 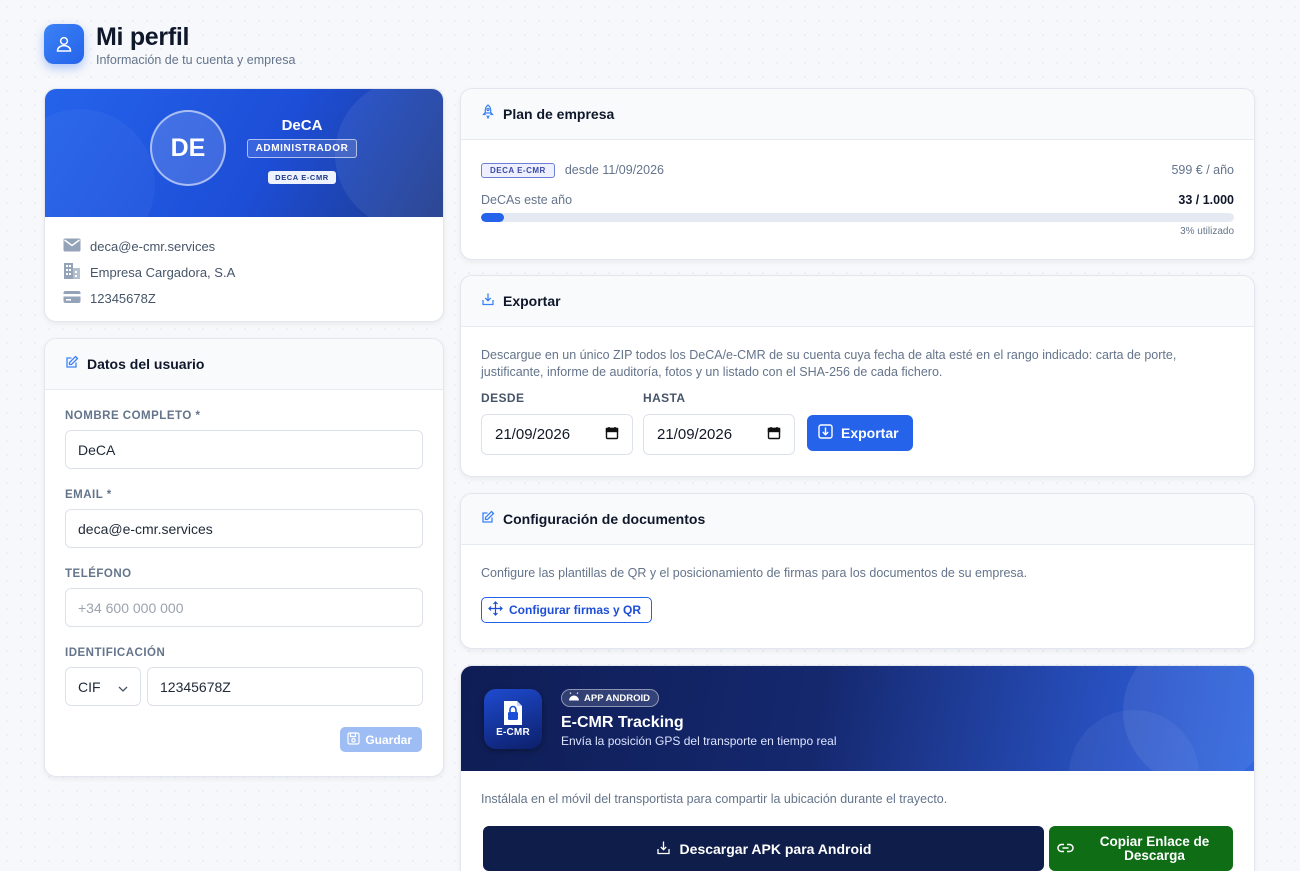 I want to click on full-name-input: DeCA, so click(x=244, y=449).